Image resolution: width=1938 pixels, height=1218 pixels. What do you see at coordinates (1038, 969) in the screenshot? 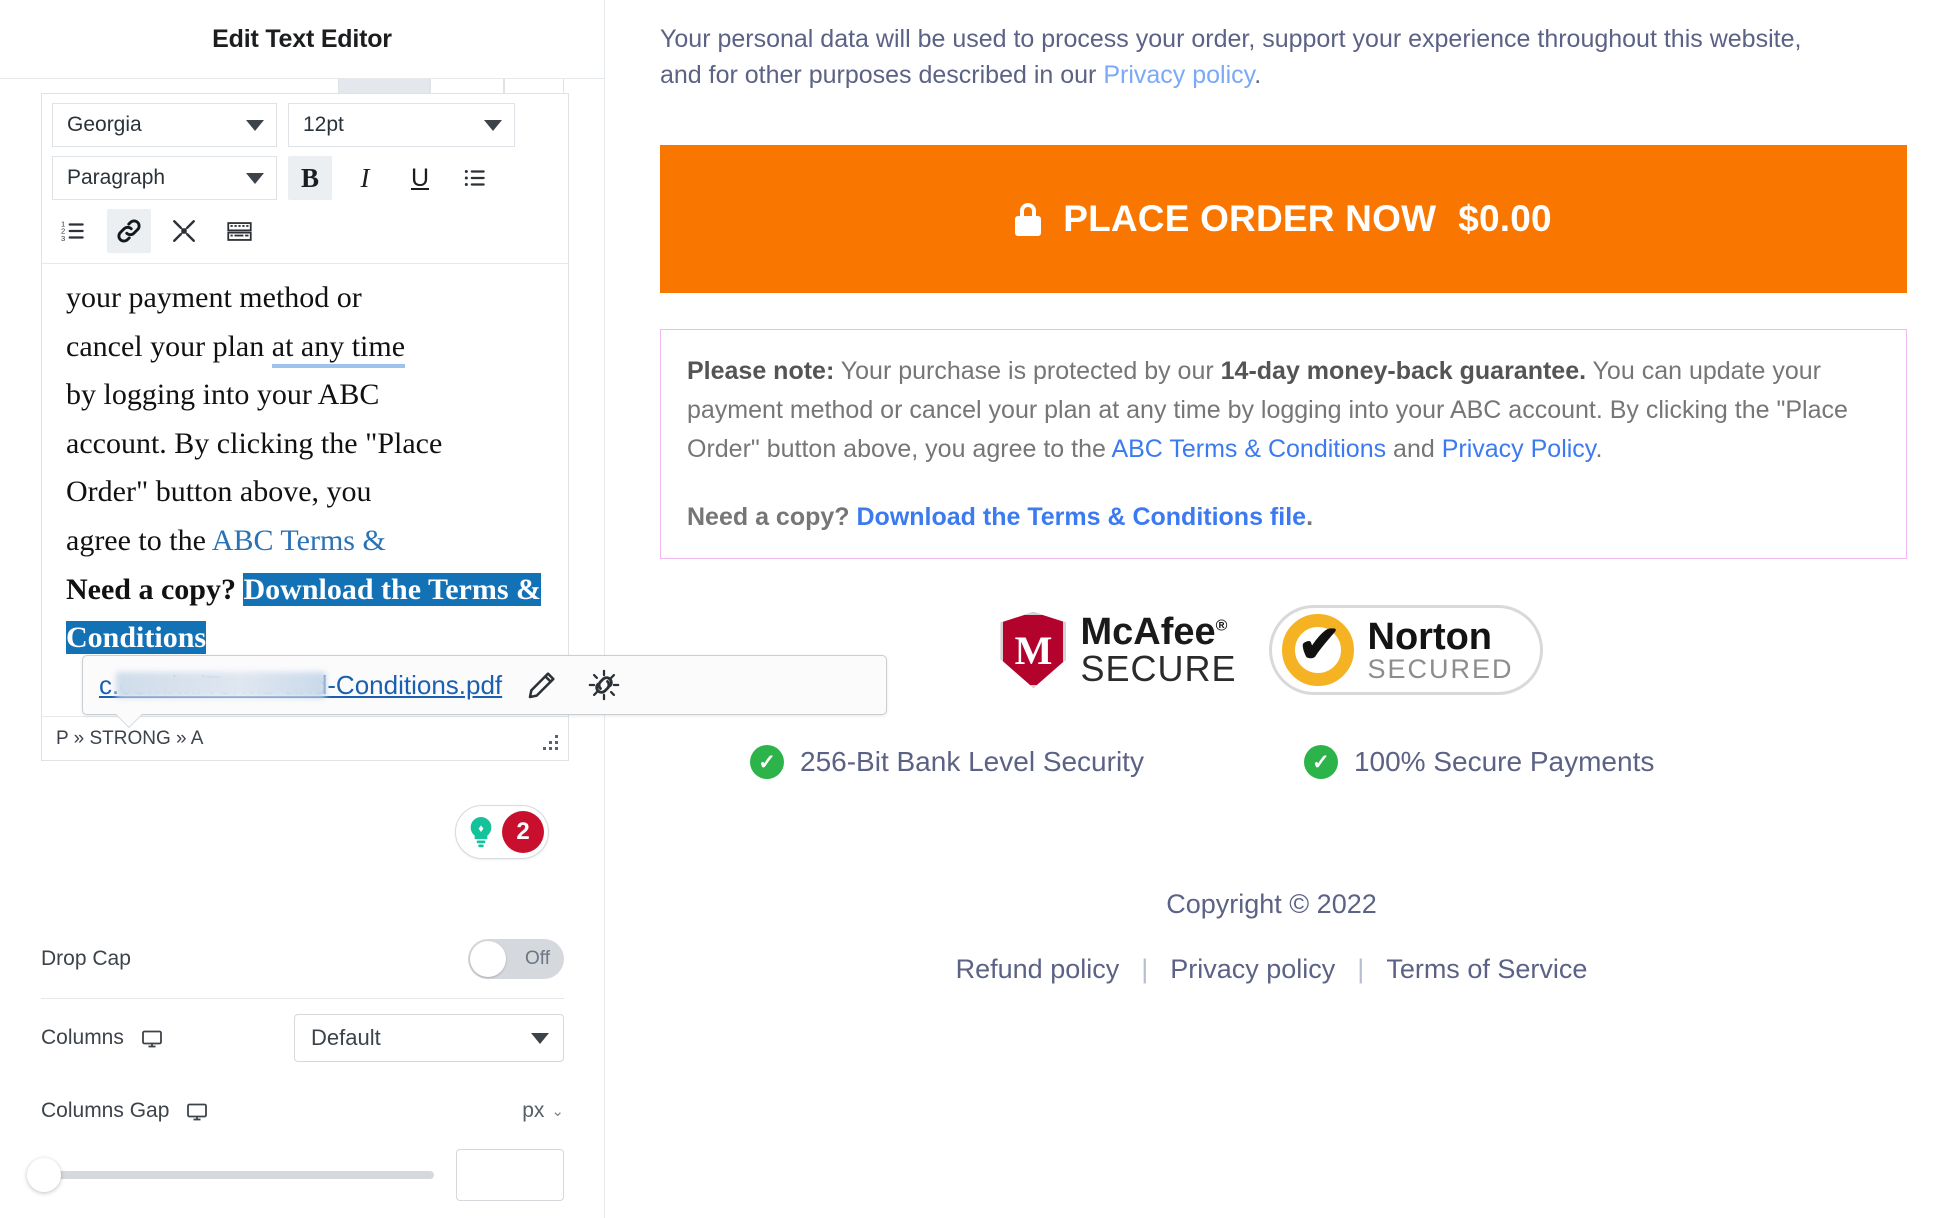
I see `footer-link-refund-policy: Refund policy` at bounding box center [1038, 969].